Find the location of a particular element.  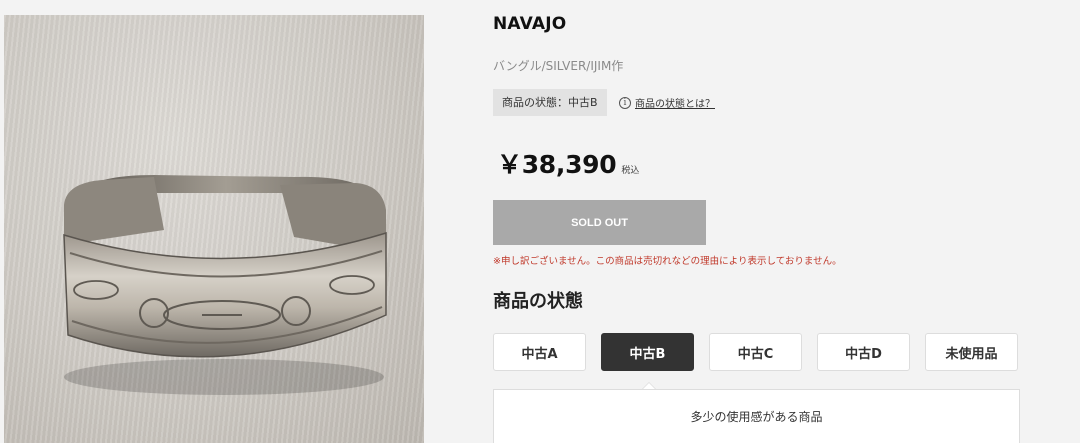

condition-section-title: 商品の状態 is located at coordinates (538, 301).